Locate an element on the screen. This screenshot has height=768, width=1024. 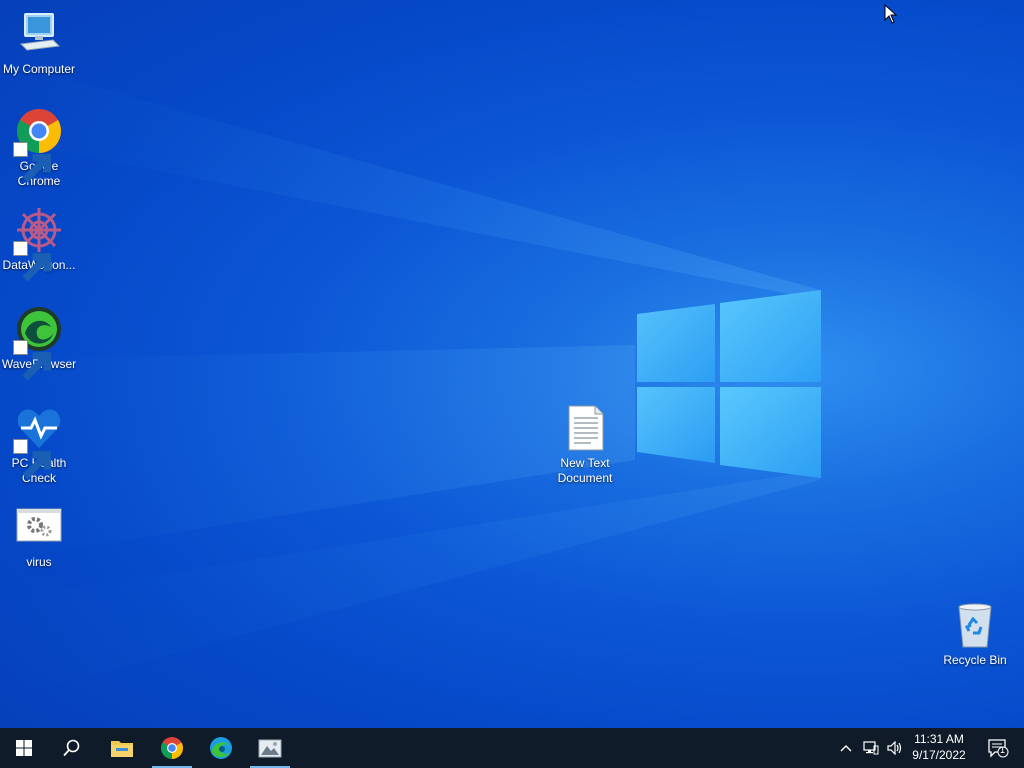
notification-icon is located at coordinates (998, 748).